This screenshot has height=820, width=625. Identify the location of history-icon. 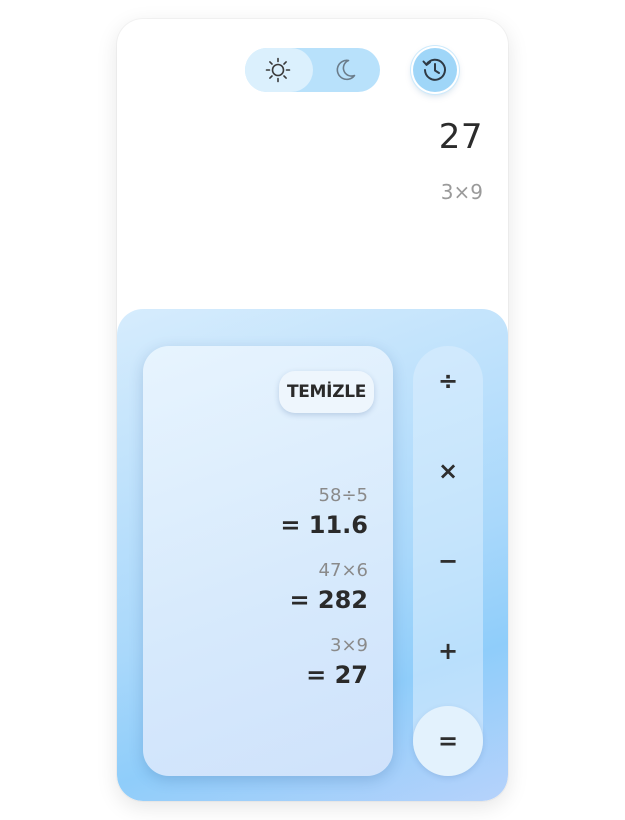
(434, 69).